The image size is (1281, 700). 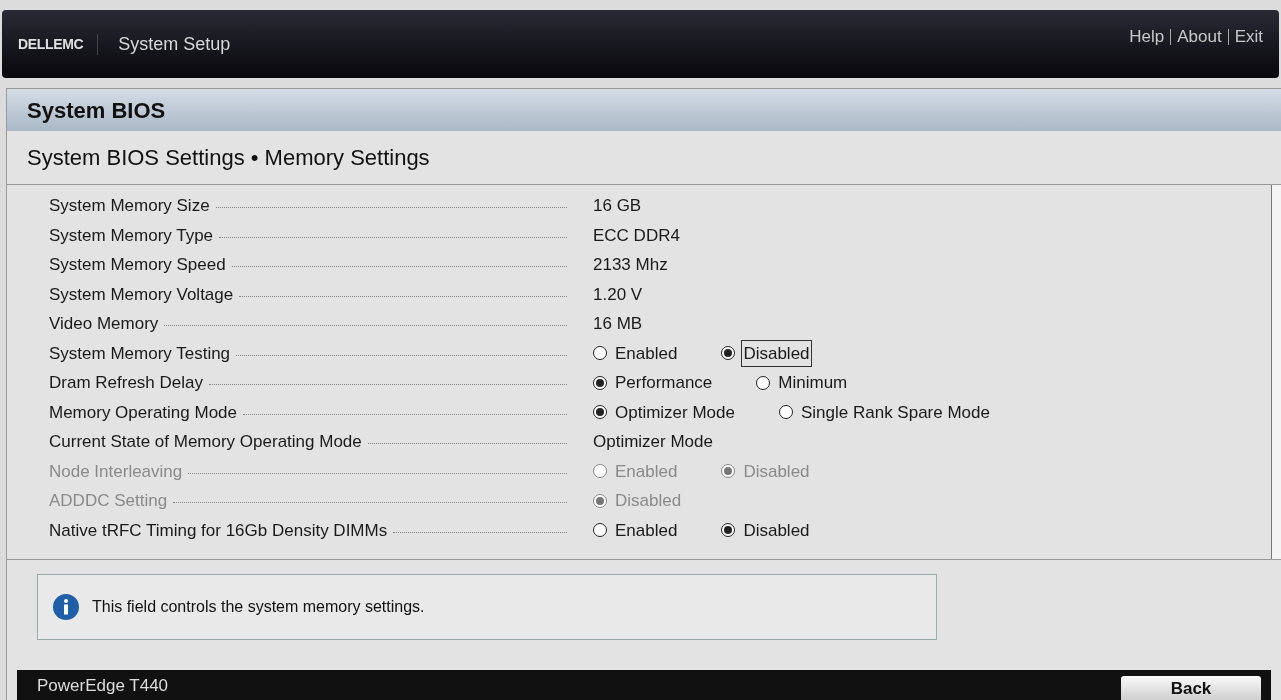 What do you see at coordinates (140, 353) in the screenshot?
I see `setting-label: System Memory Testing` at bounding box center [140, 353].